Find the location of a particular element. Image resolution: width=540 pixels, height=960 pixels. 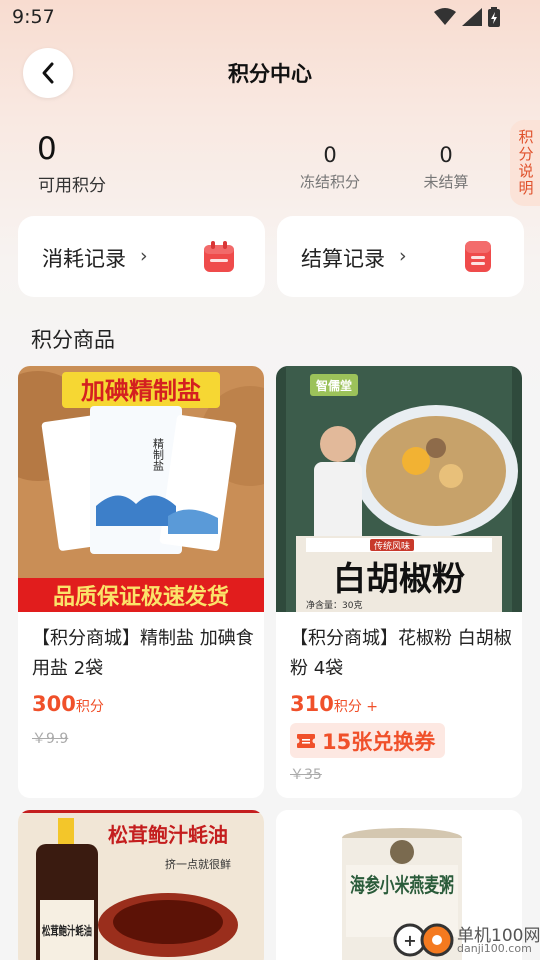

available-points-value: 0 is located at coordinates (47, 149).